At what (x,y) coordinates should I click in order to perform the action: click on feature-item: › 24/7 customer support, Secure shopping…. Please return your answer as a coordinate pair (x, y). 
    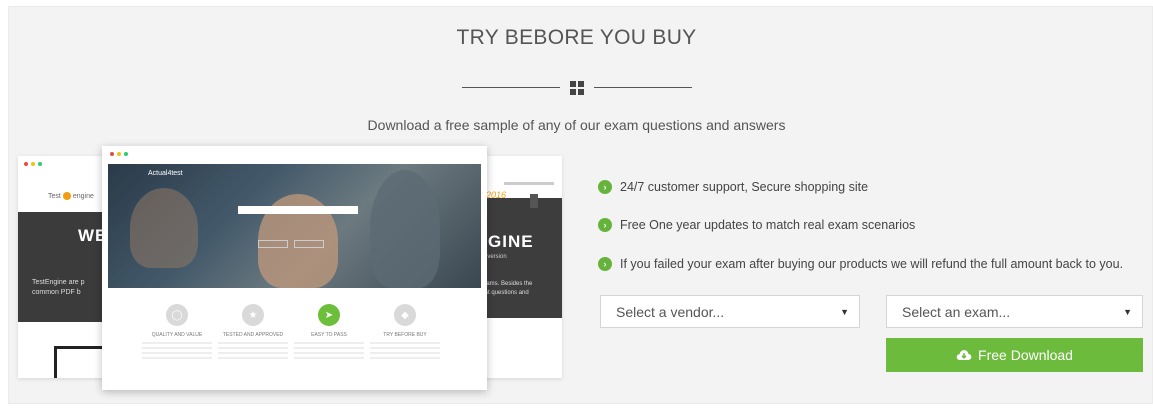
    Looking at the image, I should click on (733, 187).